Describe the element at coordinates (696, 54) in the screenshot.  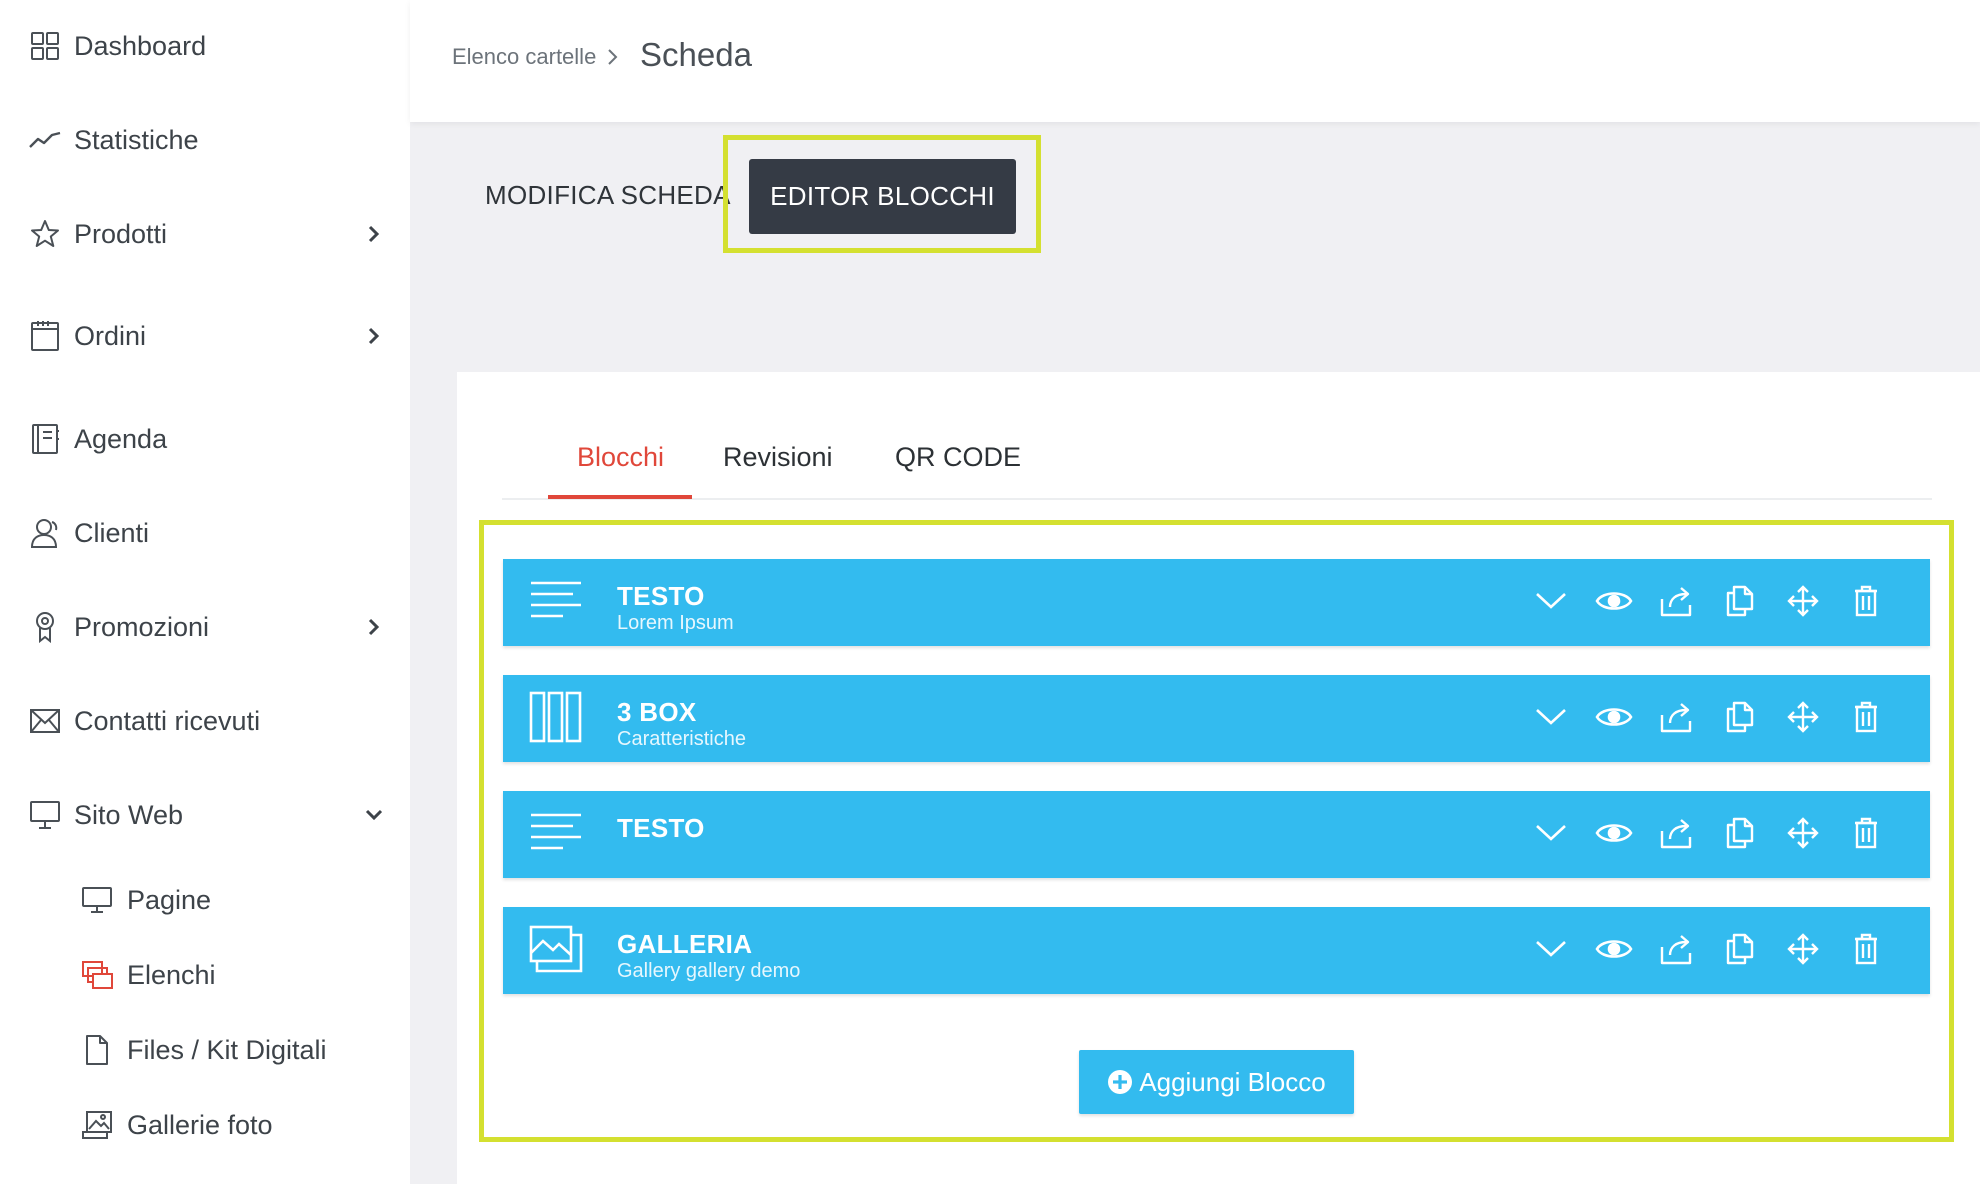
I see `page-title: Scheda` at that location.